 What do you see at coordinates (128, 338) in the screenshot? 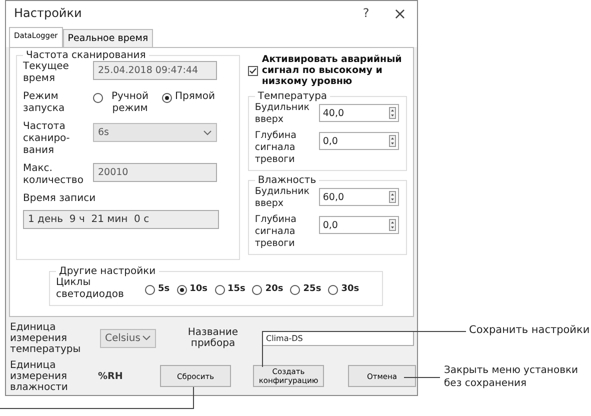
I see `temperature-unit-dropdown: Celsius` at bounding box center [128, 338].